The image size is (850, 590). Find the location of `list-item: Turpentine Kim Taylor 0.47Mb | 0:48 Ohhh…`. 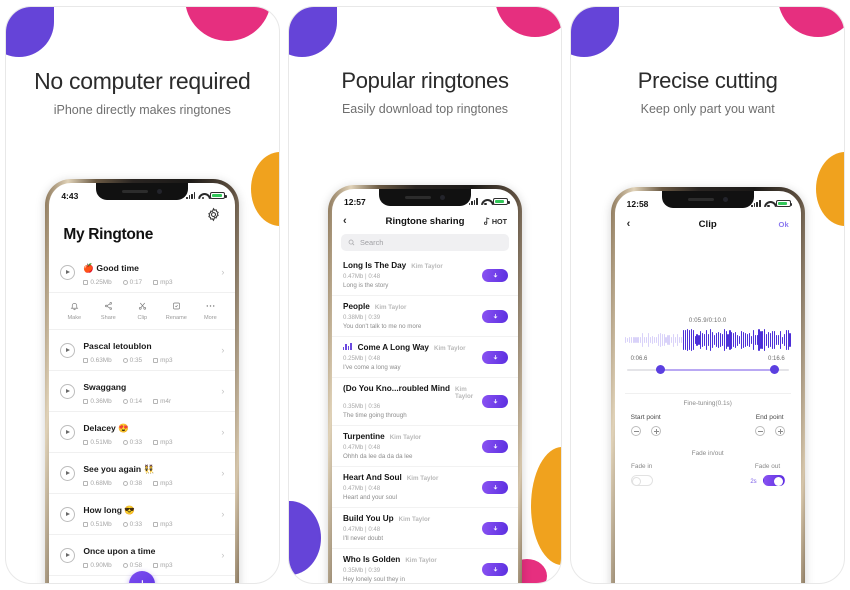

list-item: Turpentine Kim Taylor 0.47Mb | 0:48 Ohhh… is located at coordinates (425, 446).